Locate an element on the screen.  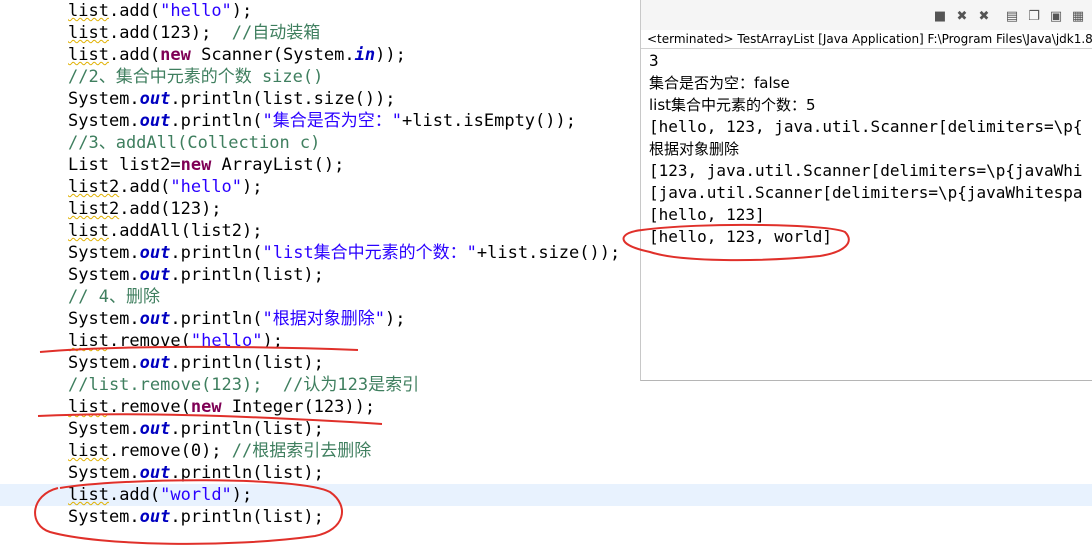
code-line: list.remove("hello"); is located at coordinates (175, 341).